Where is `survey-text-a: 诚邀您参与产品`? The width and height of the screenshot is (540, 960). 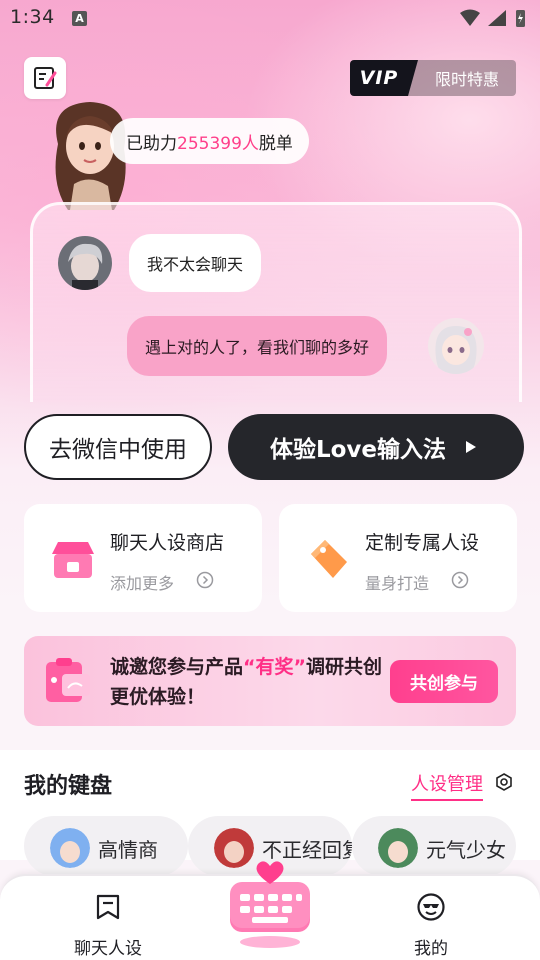
survey-text-a: 诚邀您参与产品 is located at coordinates (177, 667).